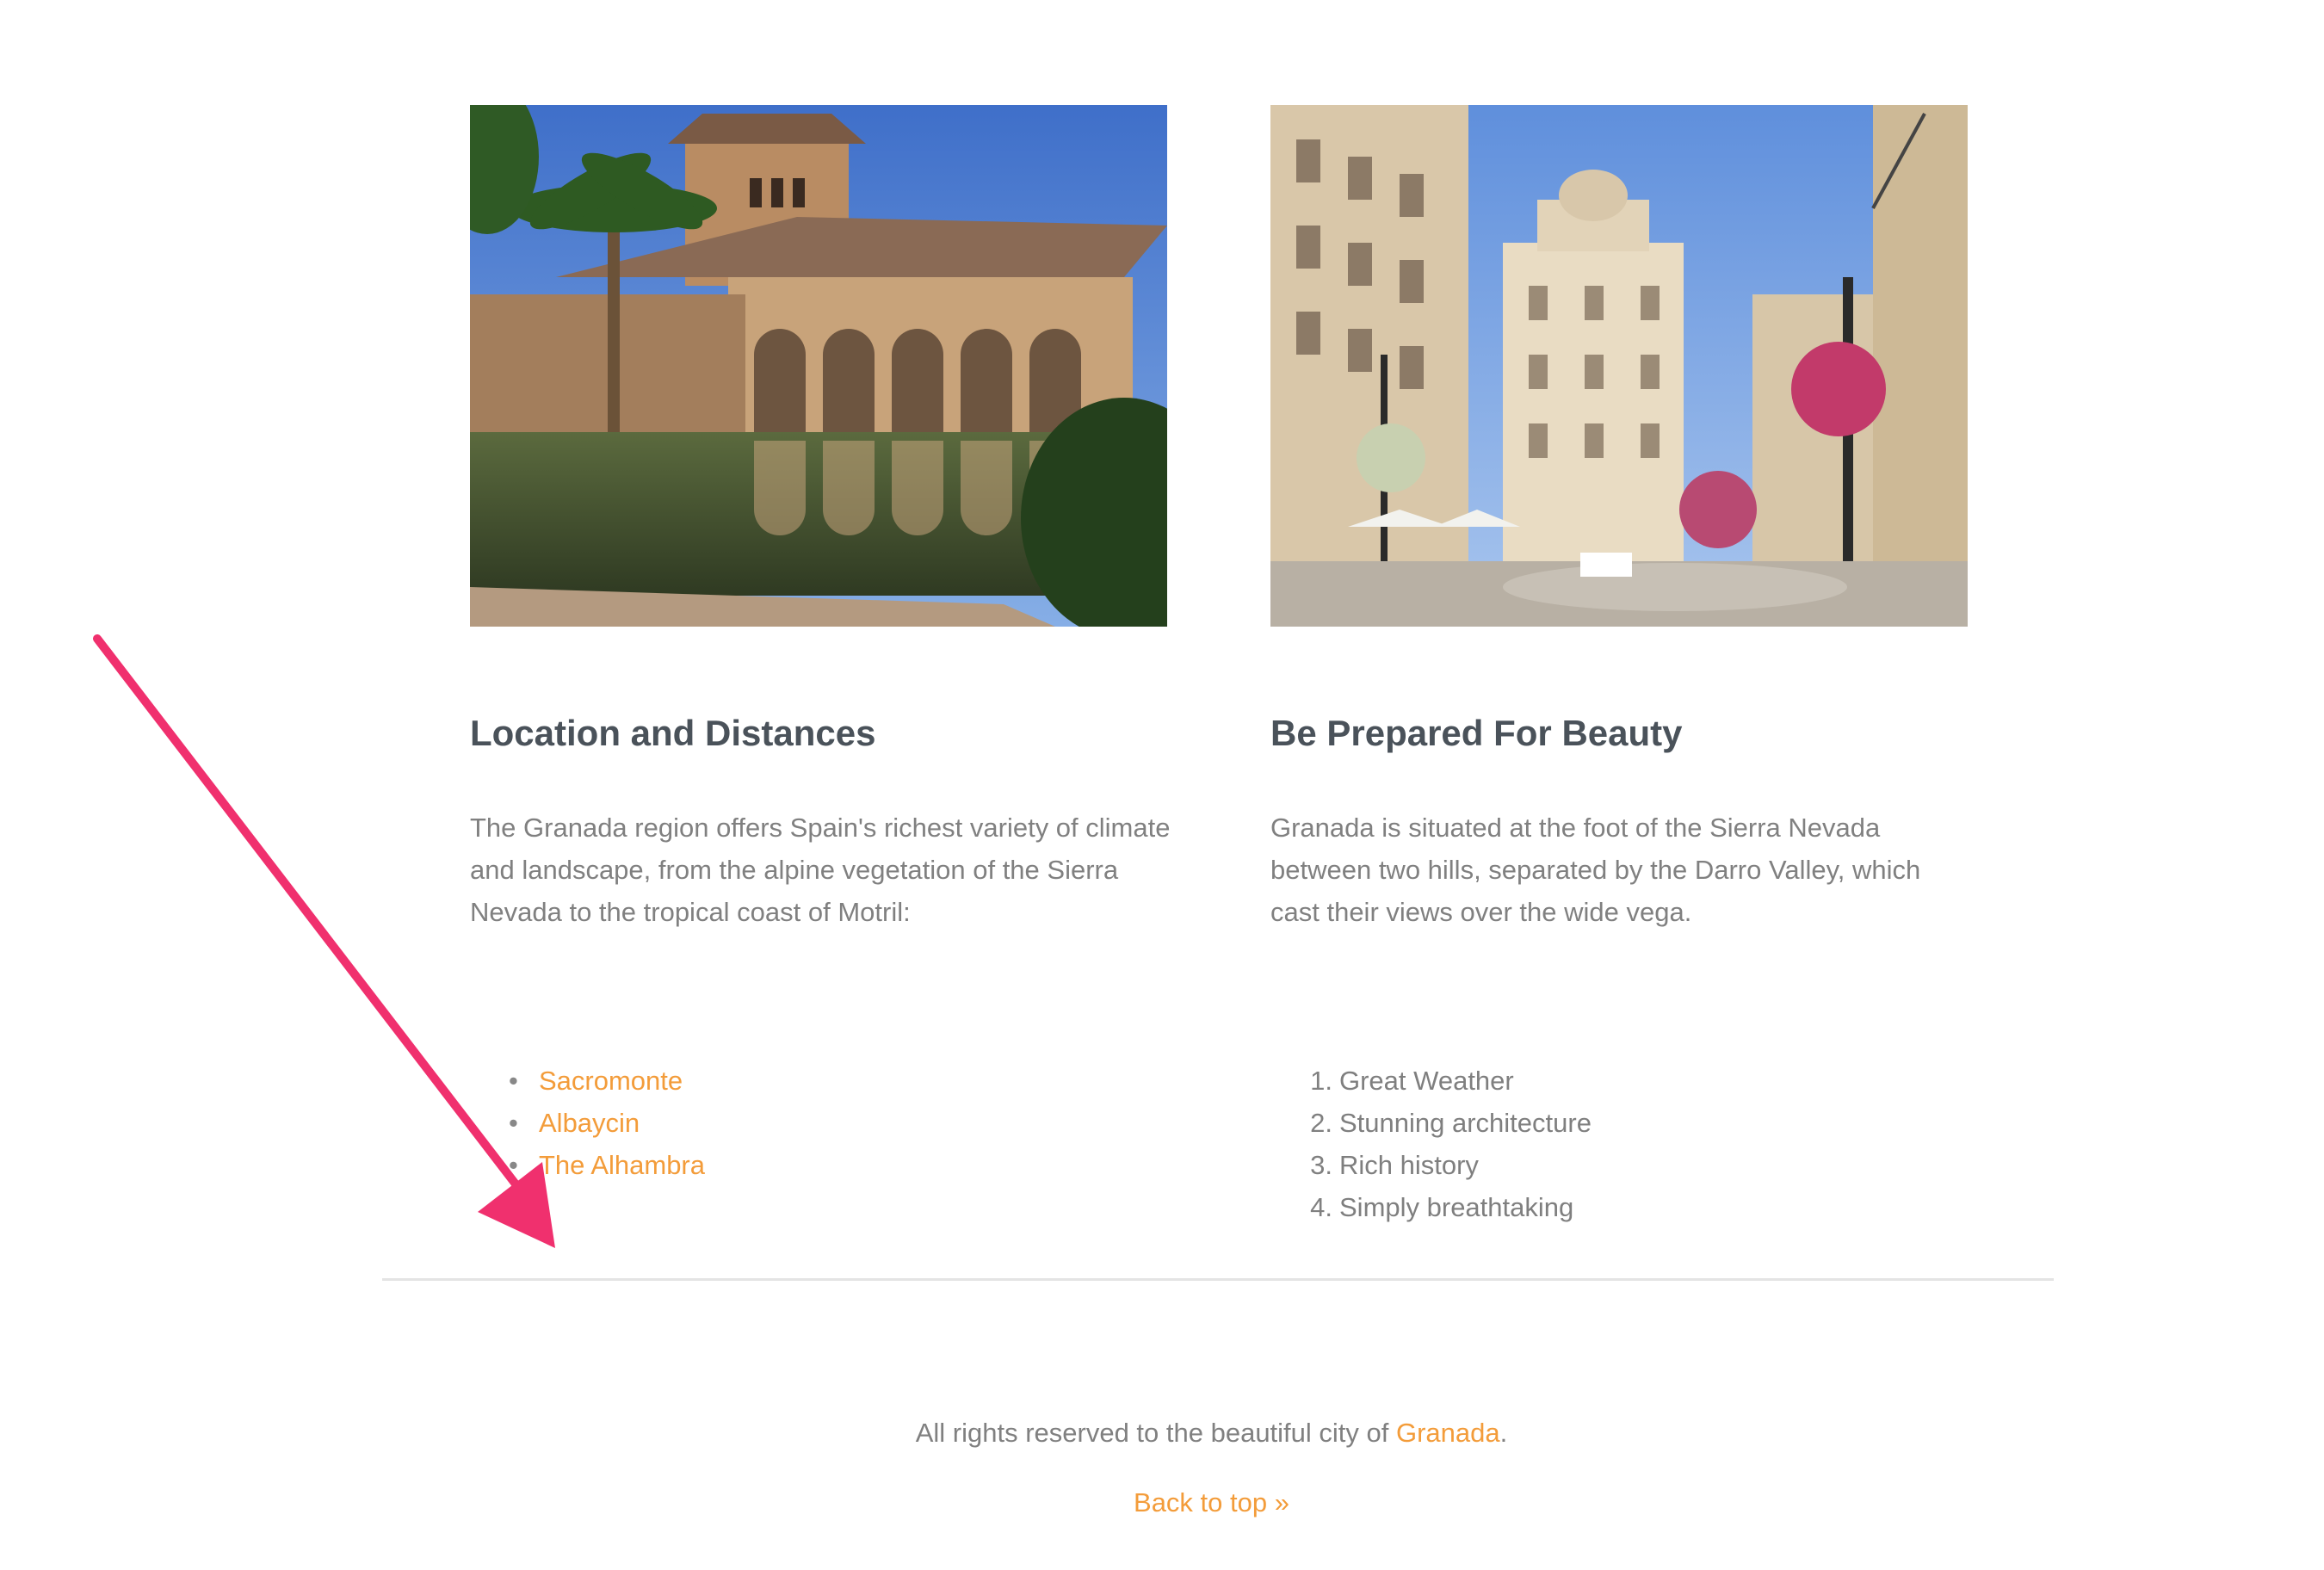 This screenshot has height=1570, width=2324. I want to click on list-item-text: Great Weather, so click(1426, 1081).